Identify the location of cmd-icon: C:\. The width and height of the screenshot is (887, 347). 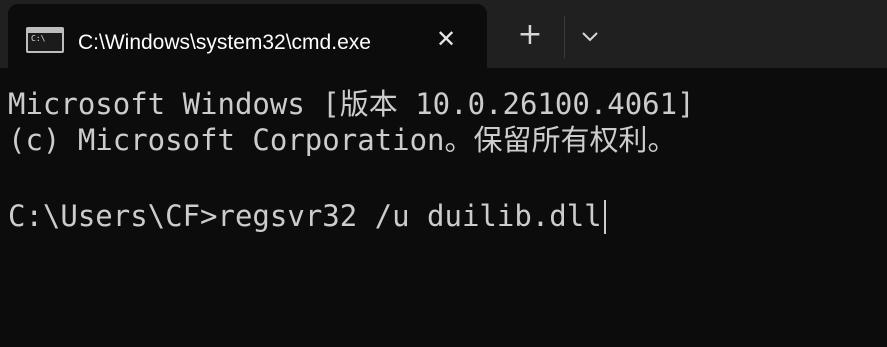
(45, 40).